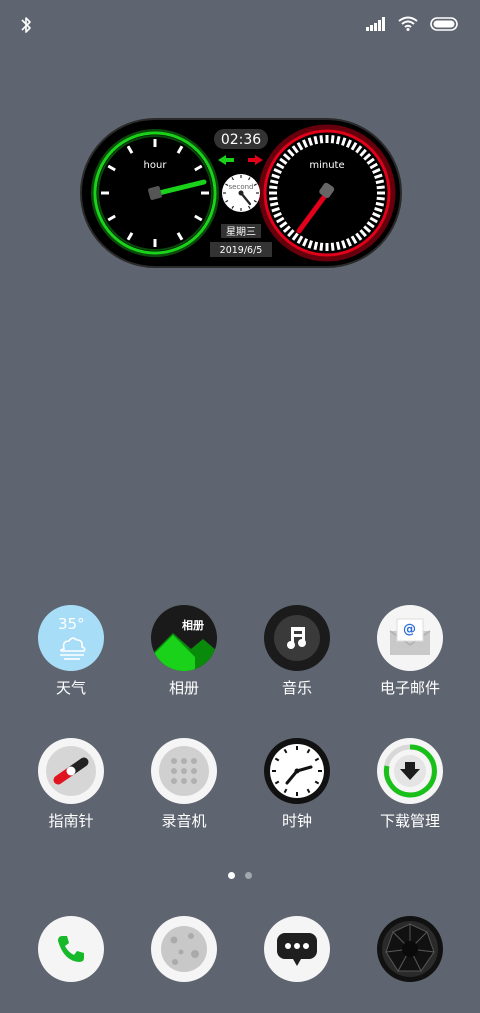 Image resolution: width=480 pixels, height=1013 pixels. What do you see at coordinates (184, 771) in the screenshot?
I see `recorder-icon` at bounding box center [184, 771].